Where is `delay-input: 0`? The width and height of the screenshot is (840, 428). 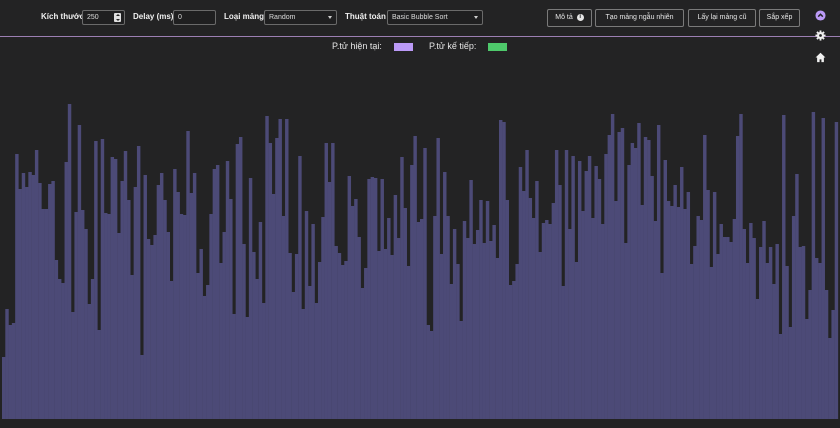 delay-input: 0 is located at coordinates (194, 17).